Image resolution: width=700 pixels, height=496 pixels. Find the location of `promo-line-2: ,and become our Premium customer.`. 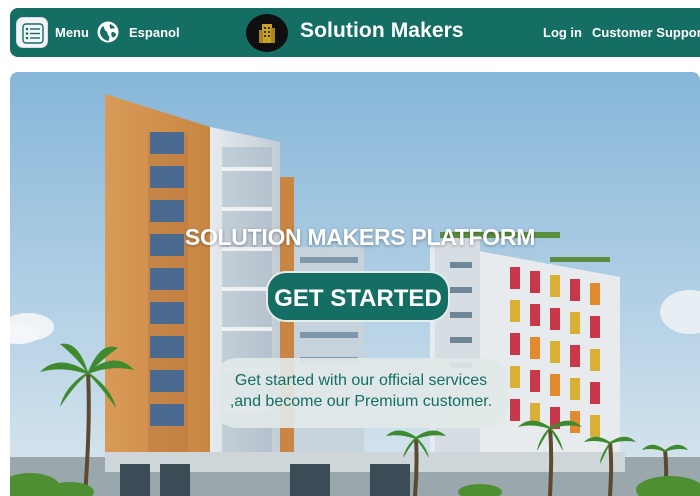

promo-line-2: ,and become our Premium customer. is located at coordinates (361, 401).